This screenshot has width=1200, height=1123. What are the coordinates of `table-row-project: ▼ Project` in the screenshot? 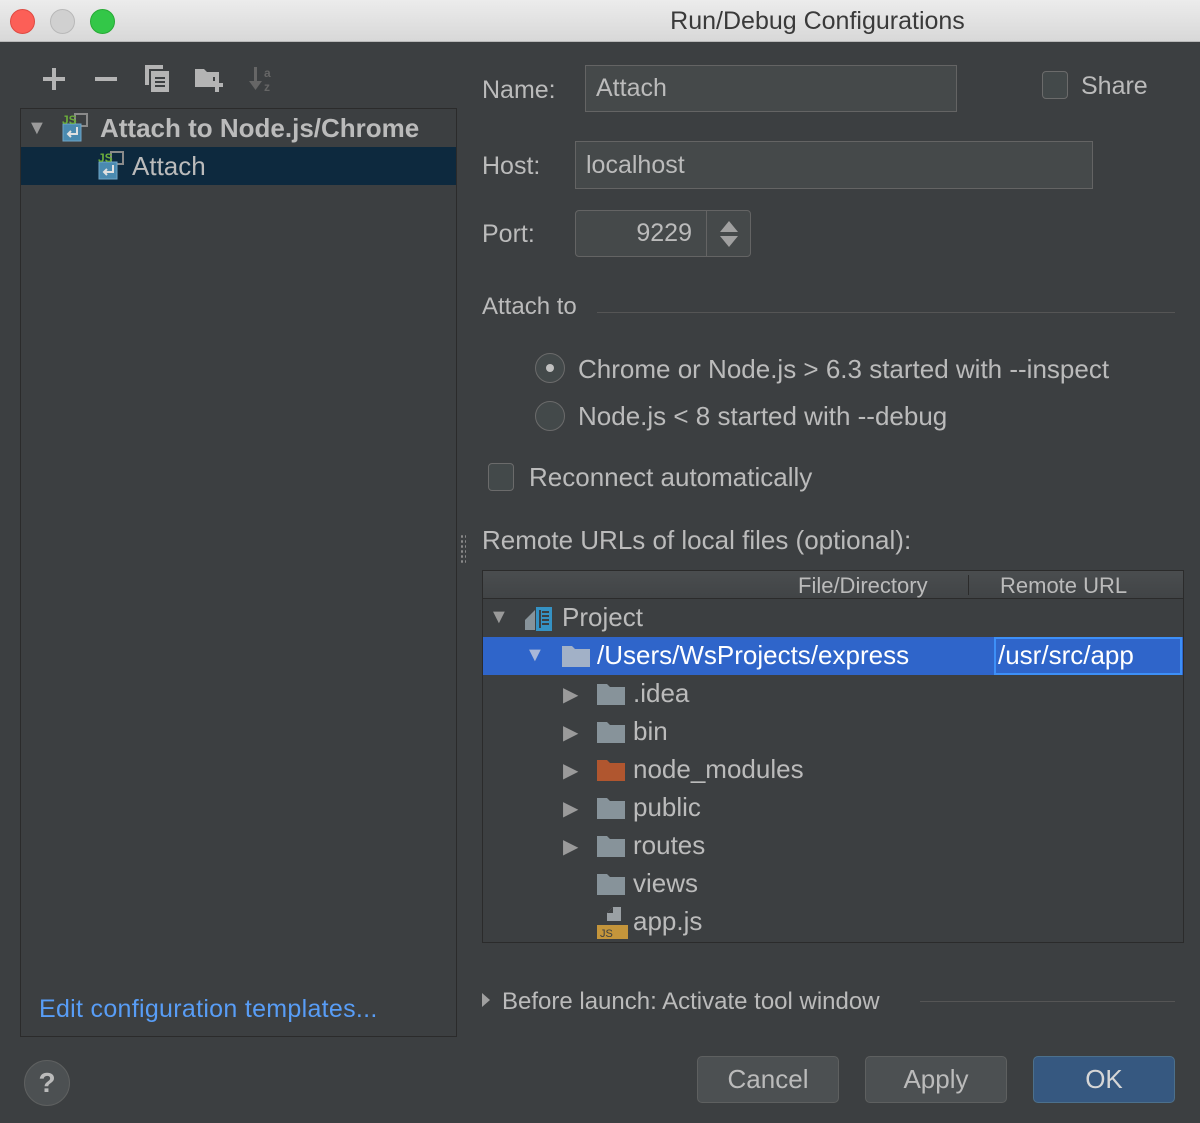 It's located at (833, 618).